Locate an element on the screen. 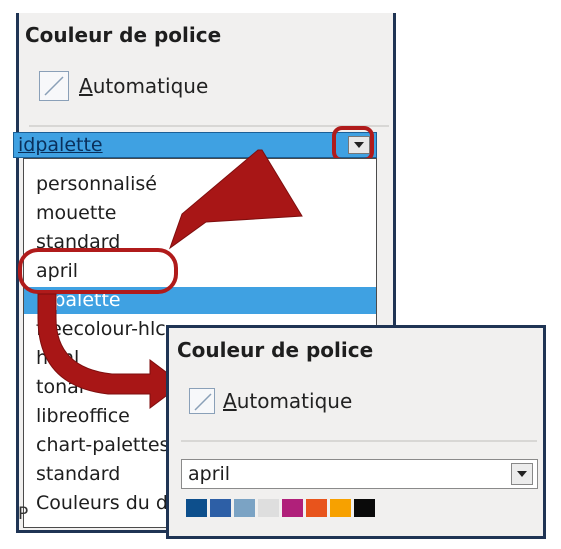 The width and height of the screenshot is (561, 549). automatic-color-button: Automatique is located at coordinates (270, 401).